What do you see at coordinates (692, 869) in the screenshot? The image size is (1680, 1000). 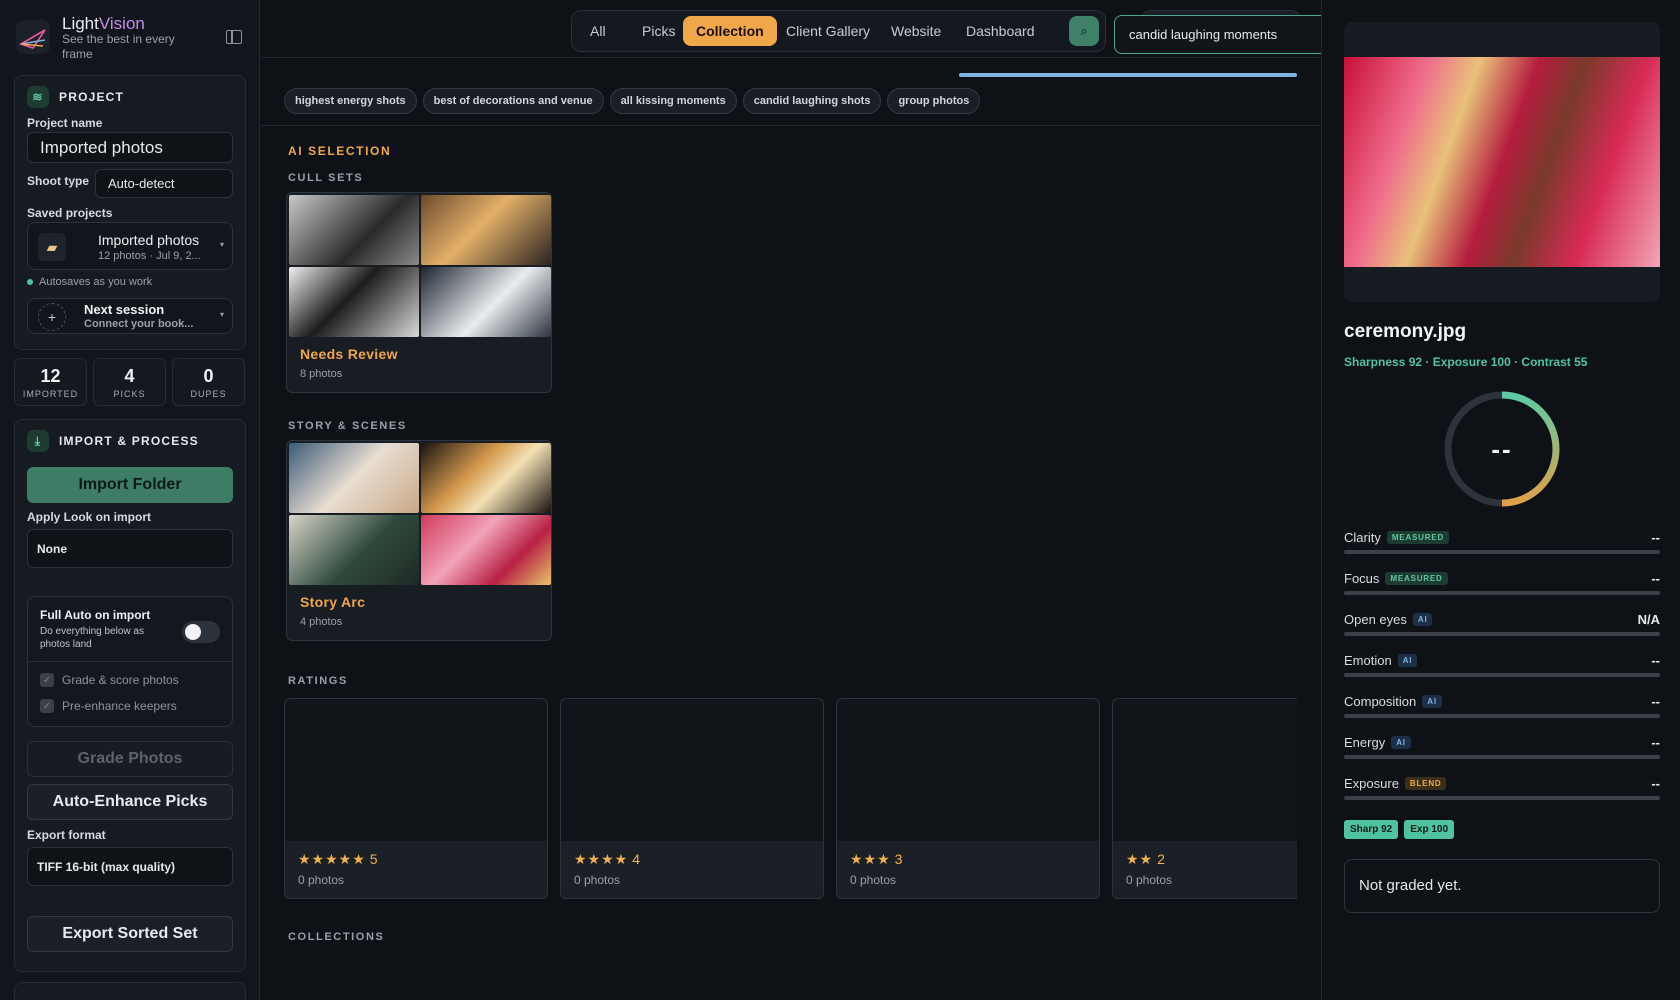 I see `rating-footer: ★★★★ 4 0 photos` at bounding box center [692, 869].